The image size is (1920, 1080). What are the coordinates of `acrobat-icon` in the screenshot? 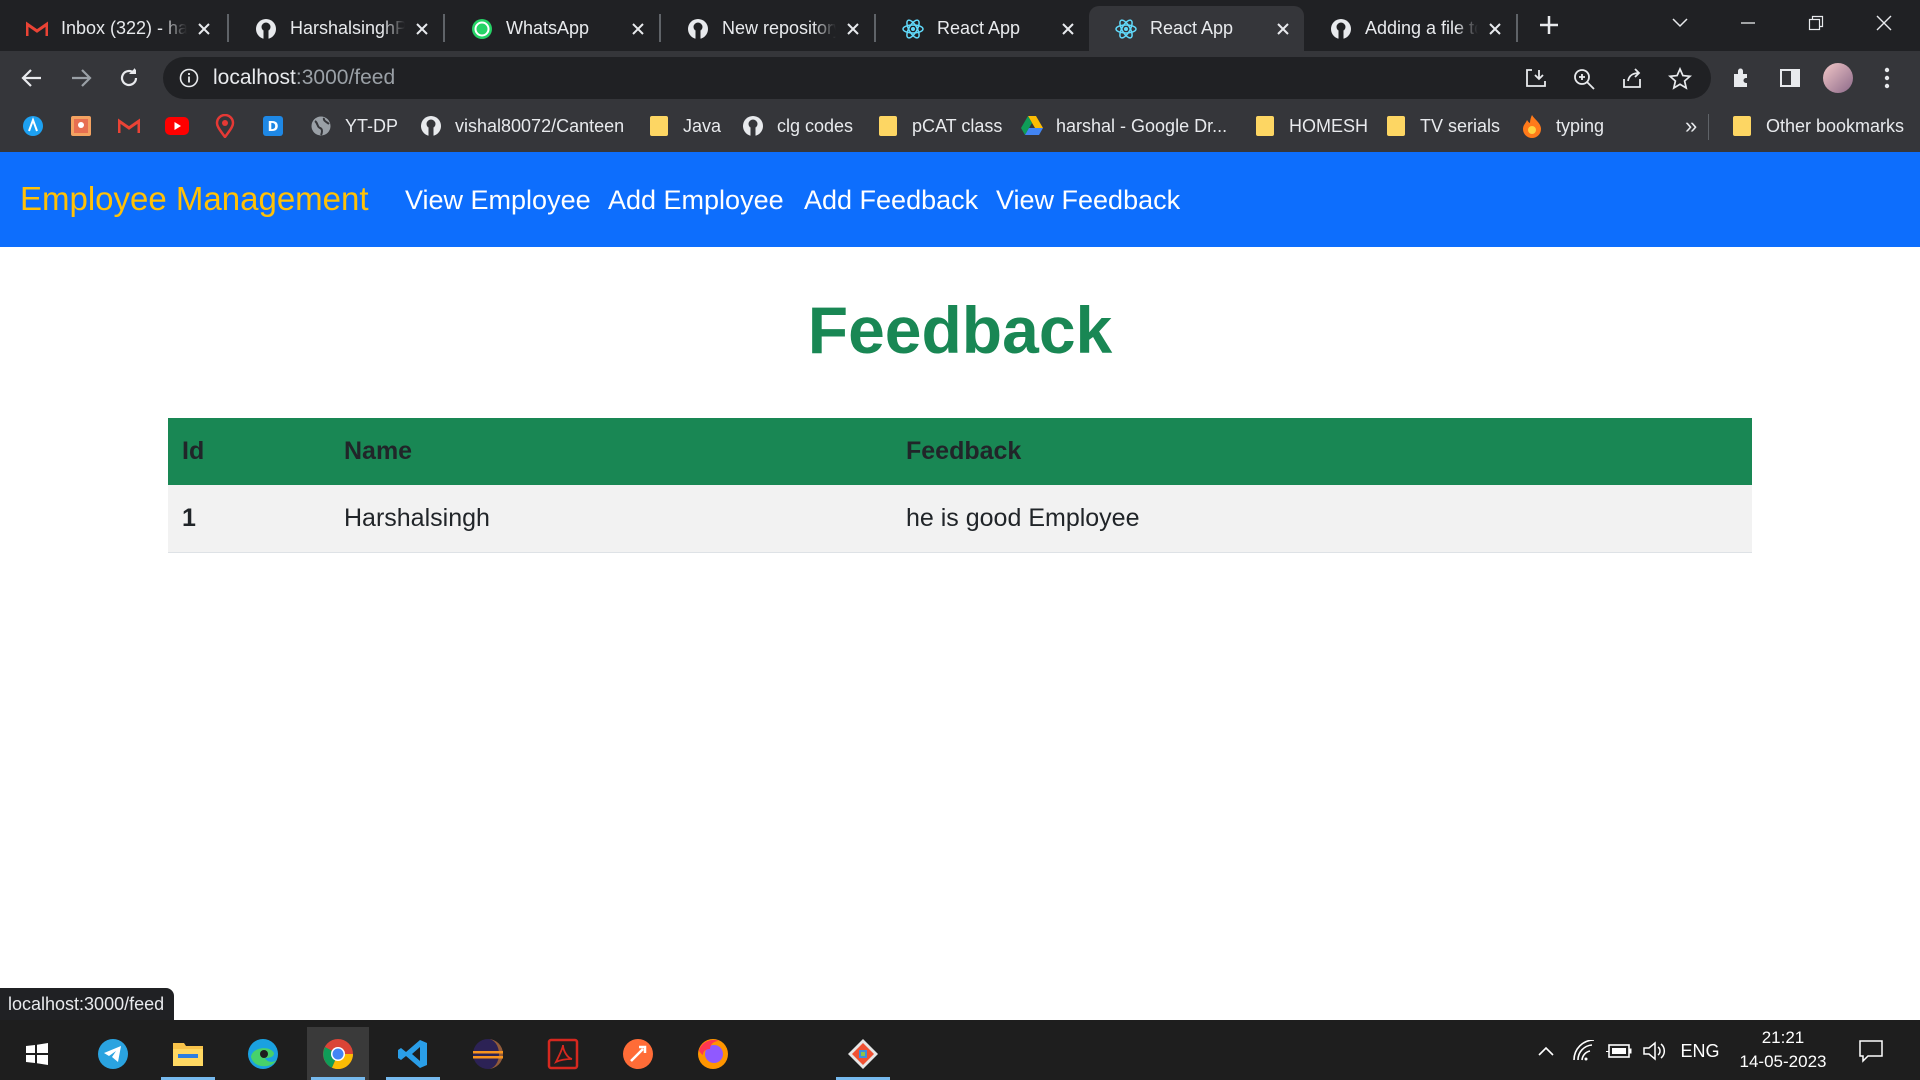 It's located at (563, 1053).